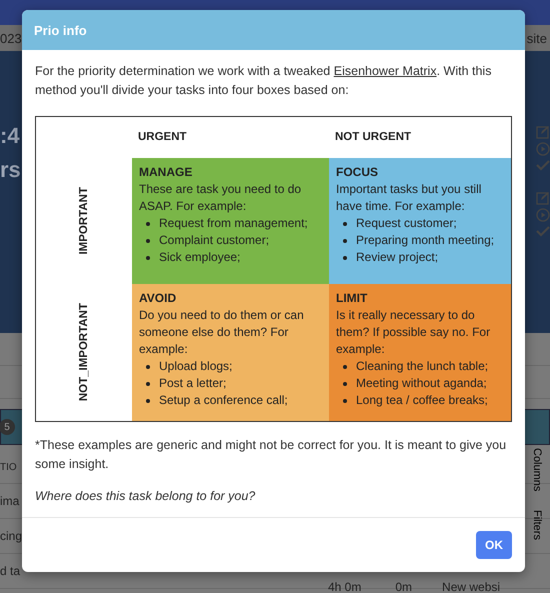 The image size is (550, 593). What do you see at coordinates (221, 332) in the screenshot?
I see `quadrant-text: Do you need to do them or can someone else do them? For example:` at bounding box center [221, 332].